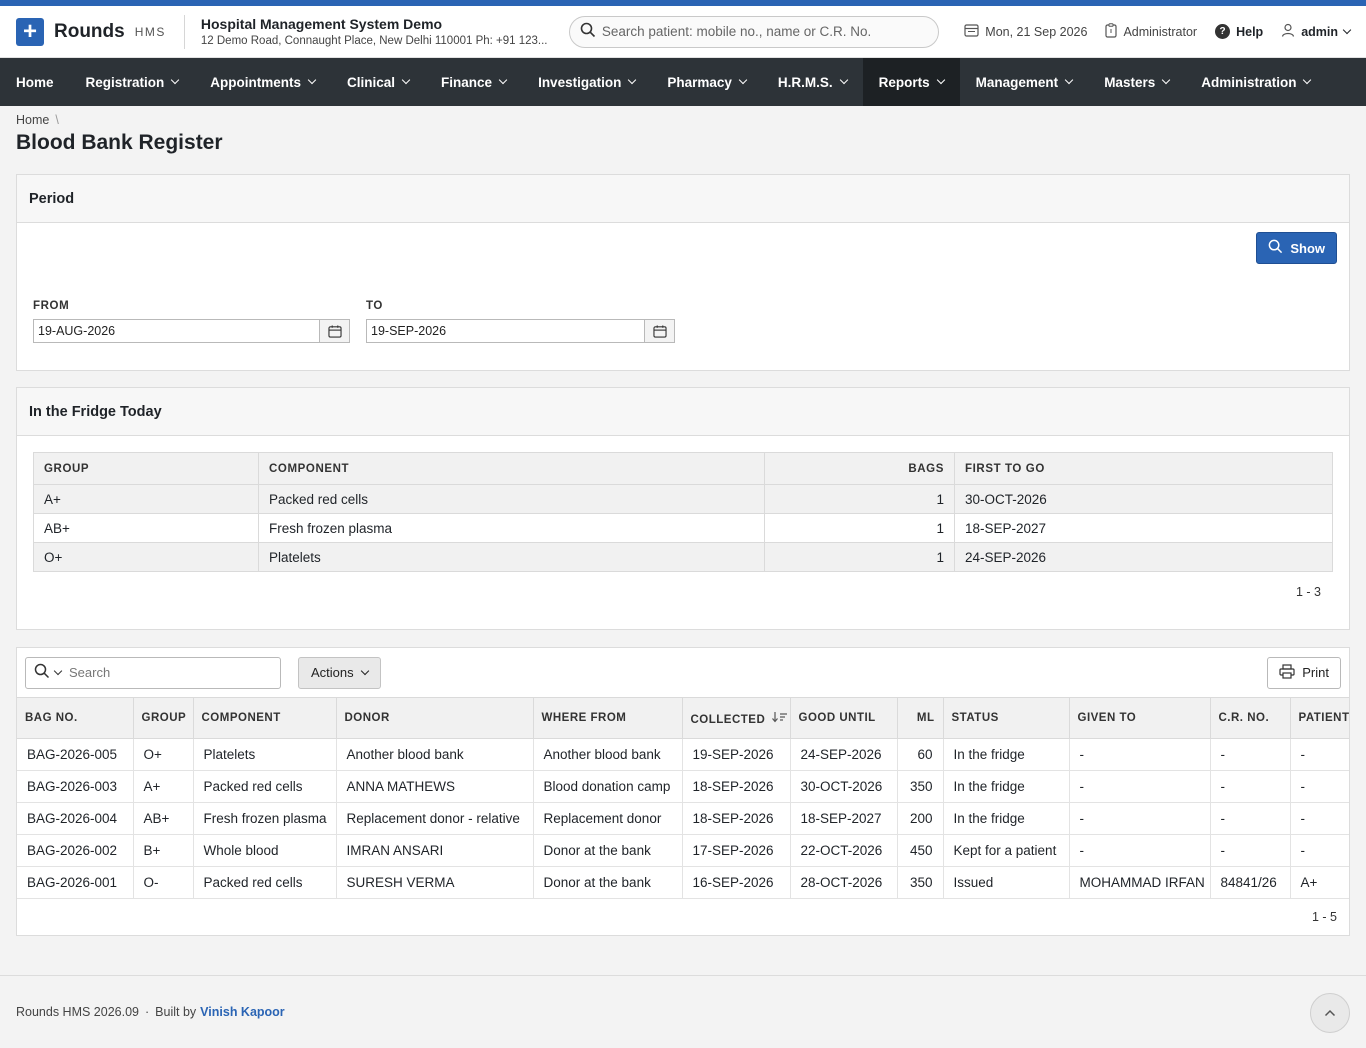 This screenshot has width=1366, height=1048. What do you see at coordinates (812, 82) in the screenshot?
I see `nav-hrms: H.R.M.S.` at bounding box center [812, 82].